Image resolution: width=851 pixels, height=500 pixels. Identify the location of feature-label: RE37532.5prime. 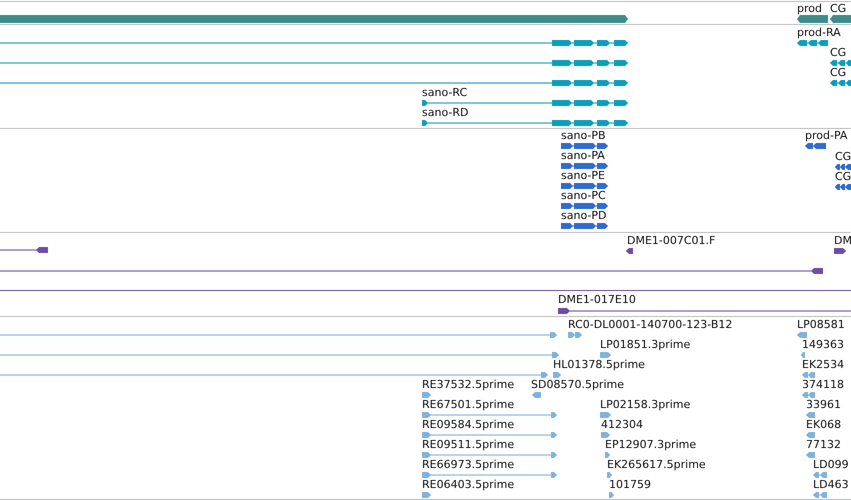
(468, 385).